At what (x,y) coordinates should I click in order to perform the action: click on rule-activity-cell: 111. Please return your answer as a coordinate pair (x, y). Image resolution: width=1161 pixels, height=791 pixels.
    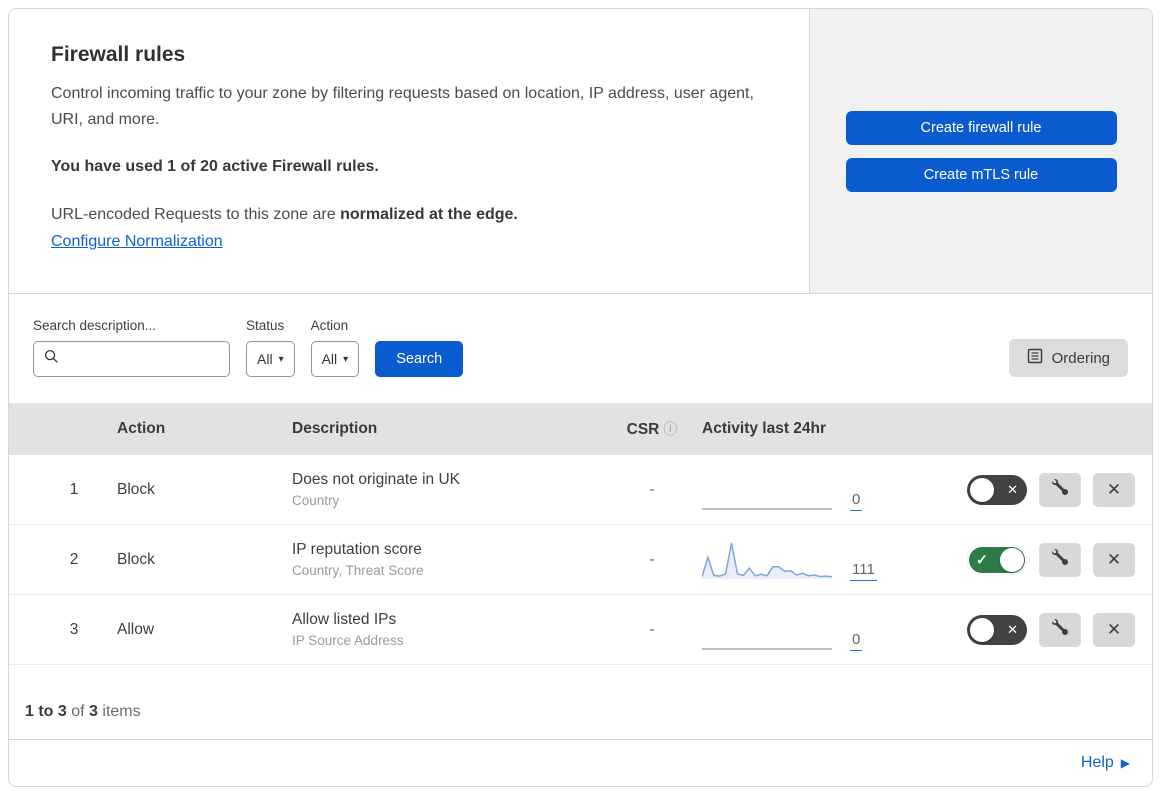
    Looking at the image, I should click on (824, 560).